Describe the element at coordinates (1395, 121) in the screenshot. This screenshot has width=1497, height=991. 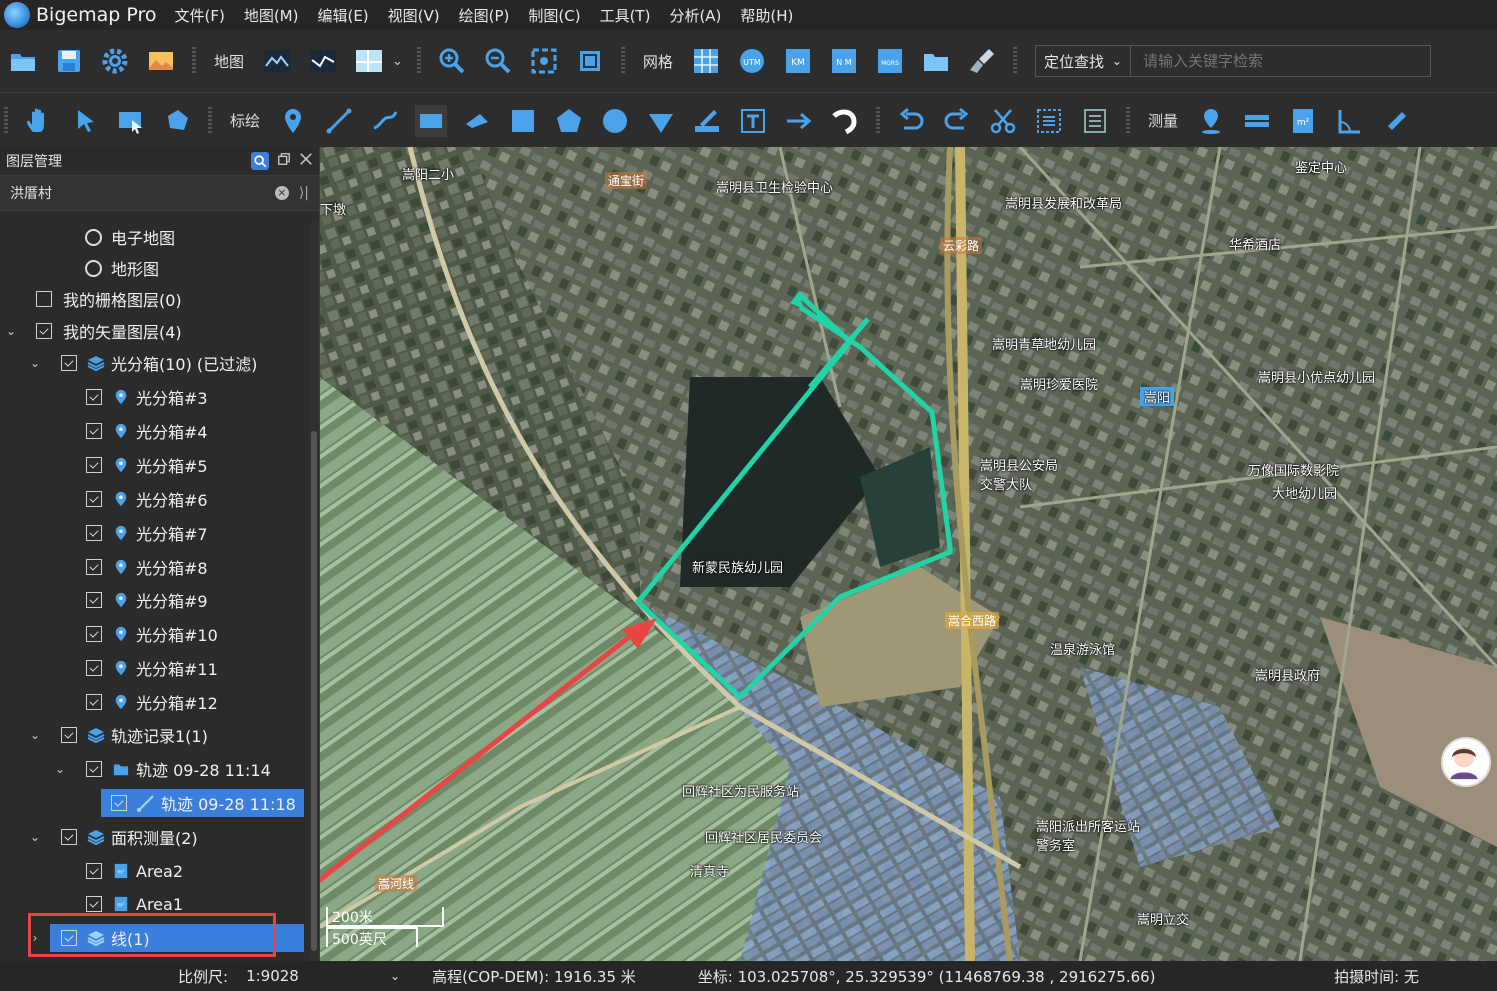
I see `measure-more-button` at that location.